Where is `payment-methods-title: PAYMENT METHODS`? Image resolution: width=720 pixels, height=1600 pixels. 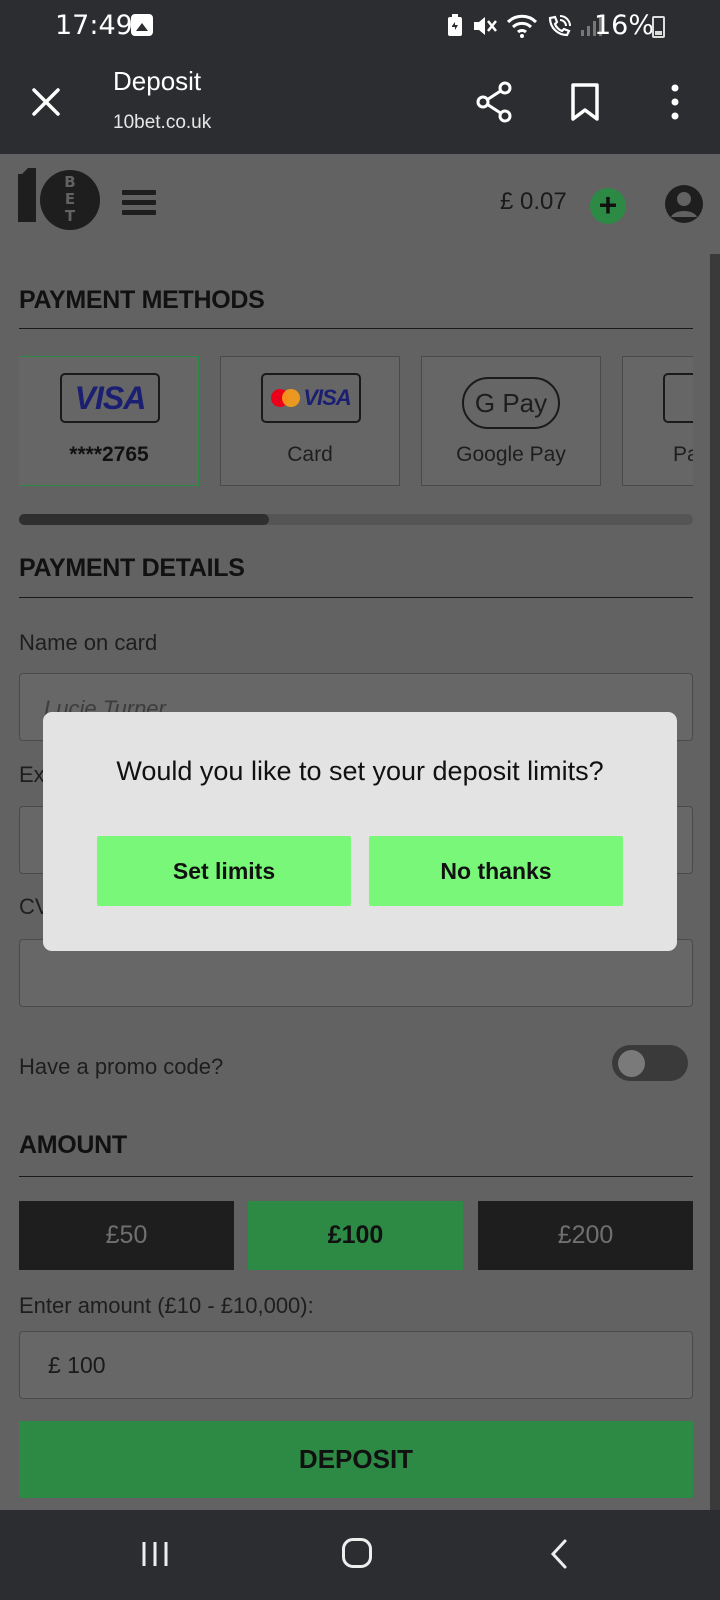 payment-methods-title: PAYMENT METHODS is located at coordinates (142, 300).